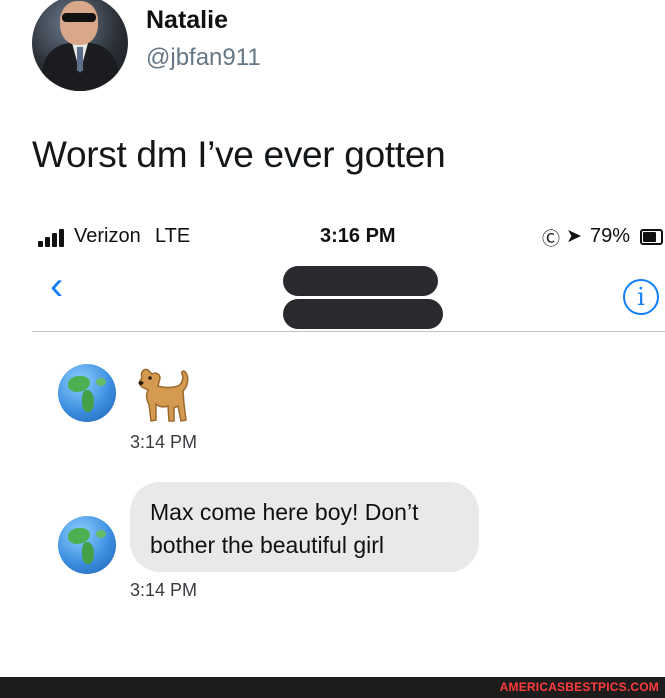 This screenshot has height=698, width=665. I want to click on status-bar: Verizon LTE 3:16 PM Ⓒ ➤ 79%, so click(351, 239).